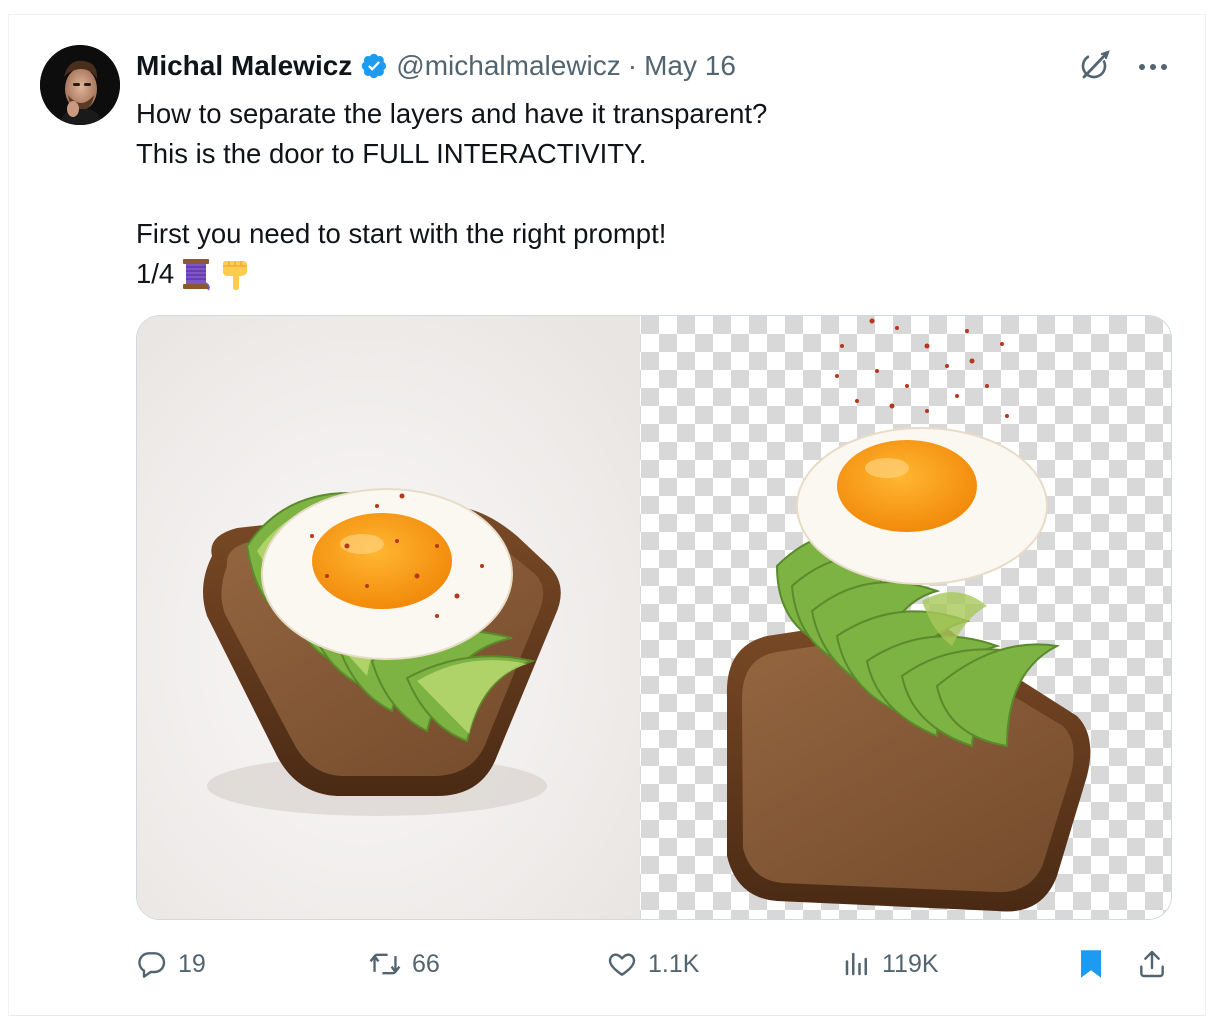 Image resolution: width=1230 pixels, height=1022 pixels. Describe the element at coordinates (508, 66) in the screenshot. I see `author-handle: @michalmalewicz` at that location.